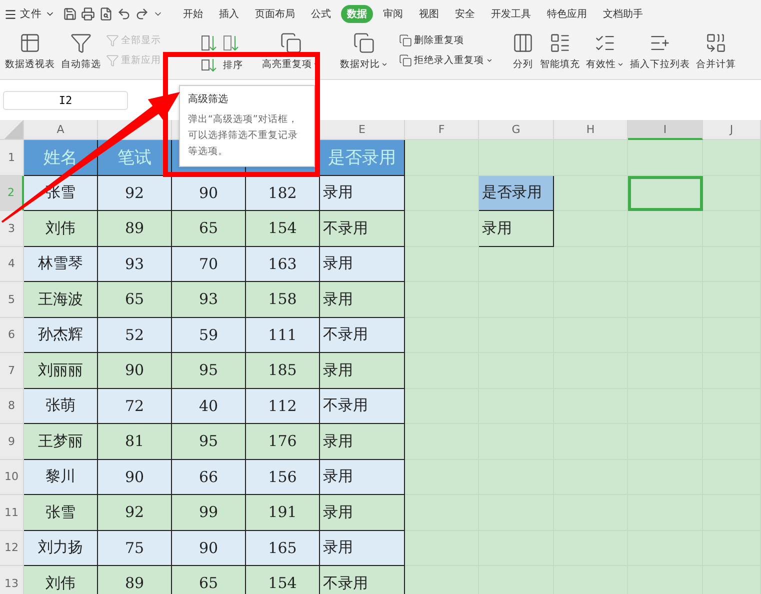 This screenshot has width=761, height=594. I want to click on save-icon, so click(70, 14).